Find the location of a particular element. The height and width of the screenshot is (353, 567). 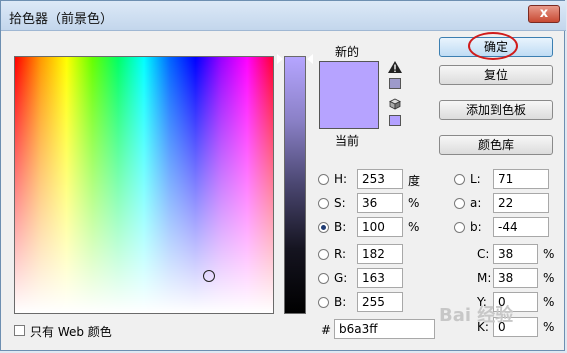

g-label: G: is located at coordinates (341, 278).